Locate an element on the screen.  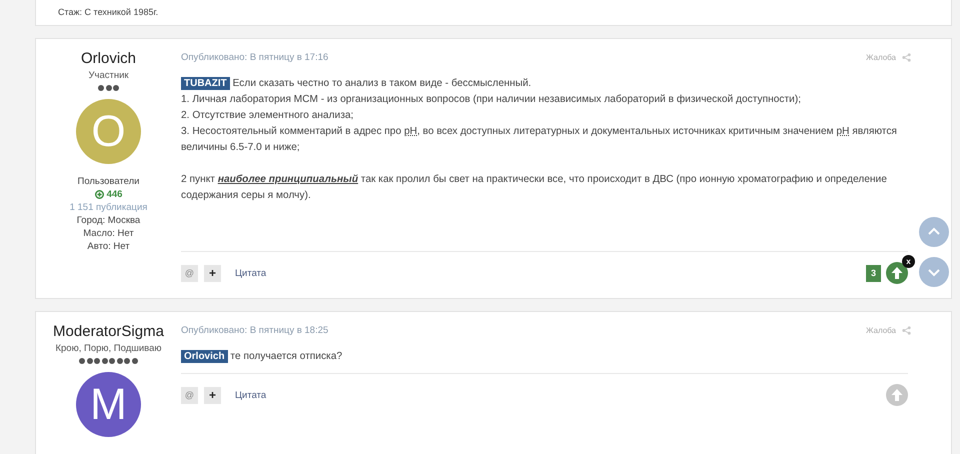
avatar: M is located at coordinates (108, 404).